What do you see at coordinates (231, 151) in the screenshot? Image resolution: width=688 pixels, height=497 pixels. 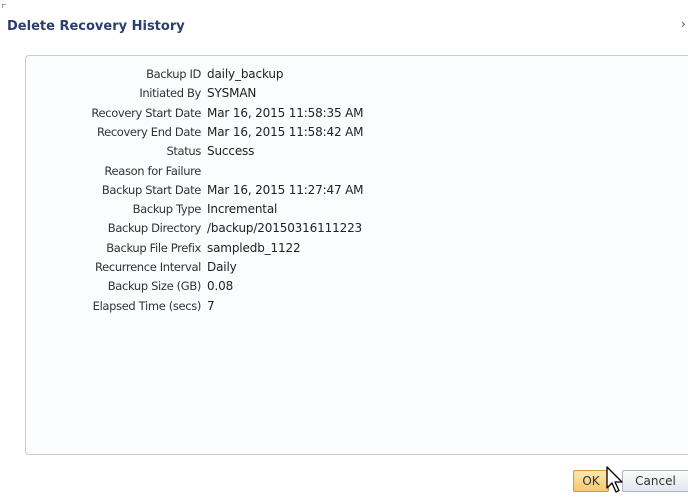 I see `detail-value: Success` at bounding box center [231, 151].